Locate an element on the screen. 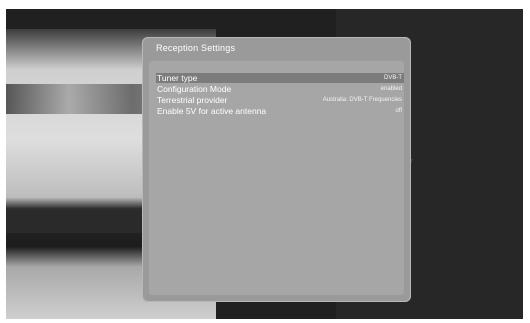 The width and height of the screenshot is (530, 323). setting-value: DVB-T is located at coordinates (393, 78).